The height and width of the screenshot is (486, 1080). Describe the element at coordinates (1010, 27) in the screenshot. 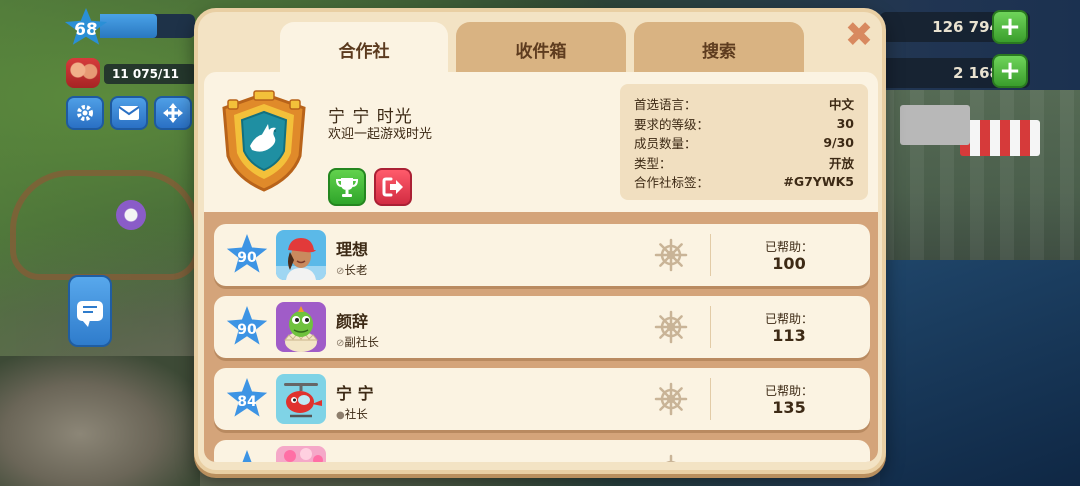

I see `add-coins-button: +` at that location.